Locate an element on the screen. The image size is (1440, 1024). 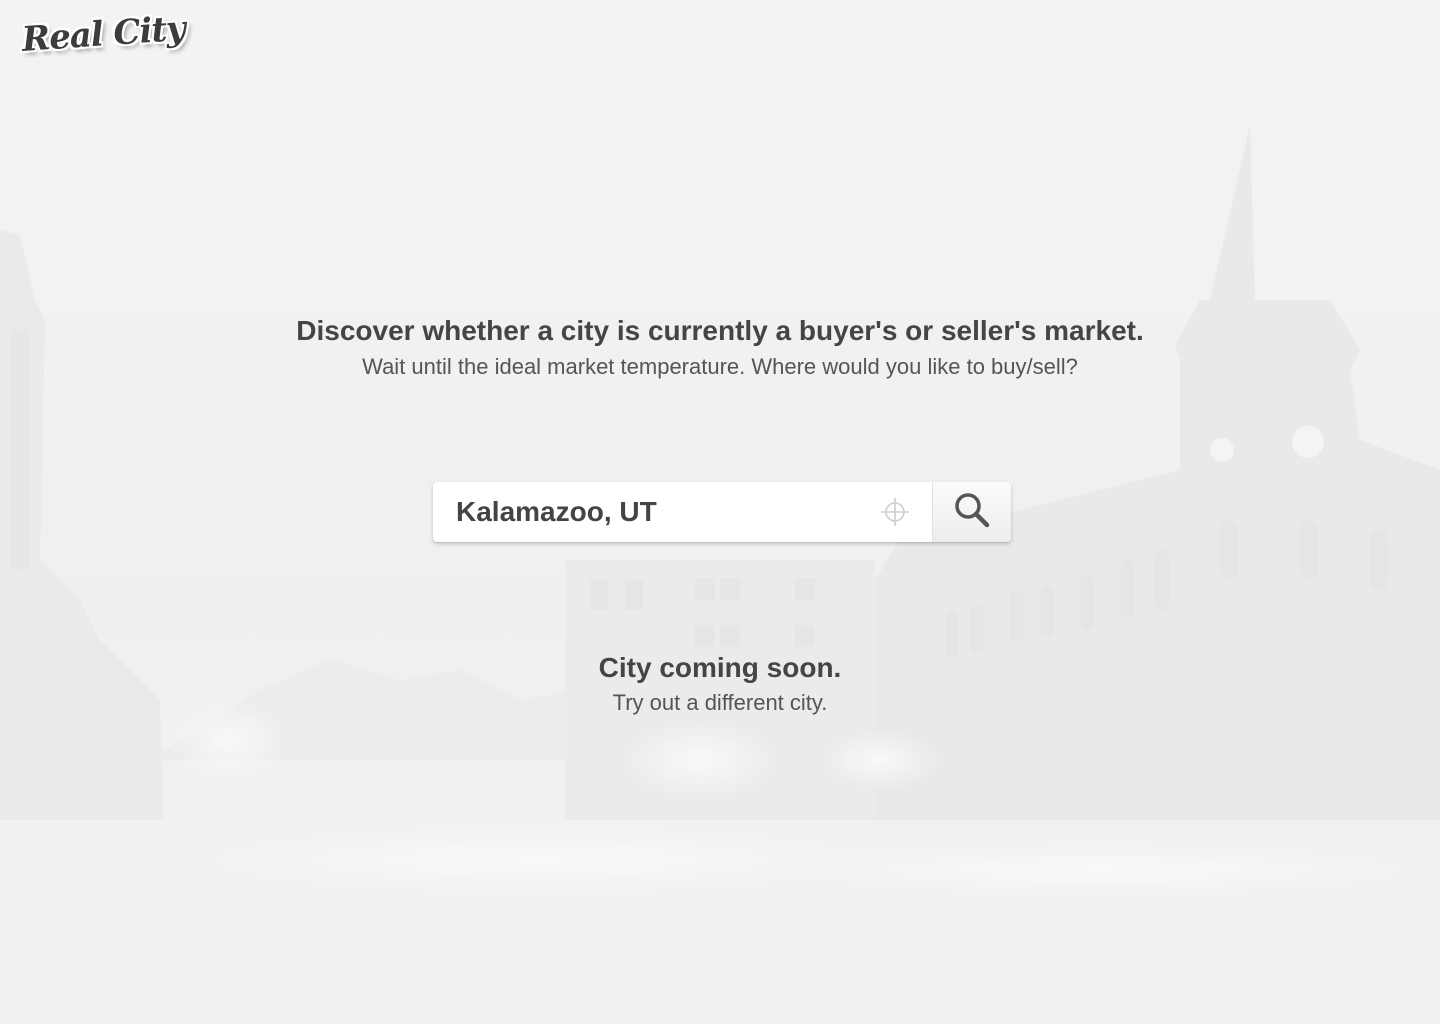
status-subtitle: Try out a different city. is located at coordinates (720, 702).